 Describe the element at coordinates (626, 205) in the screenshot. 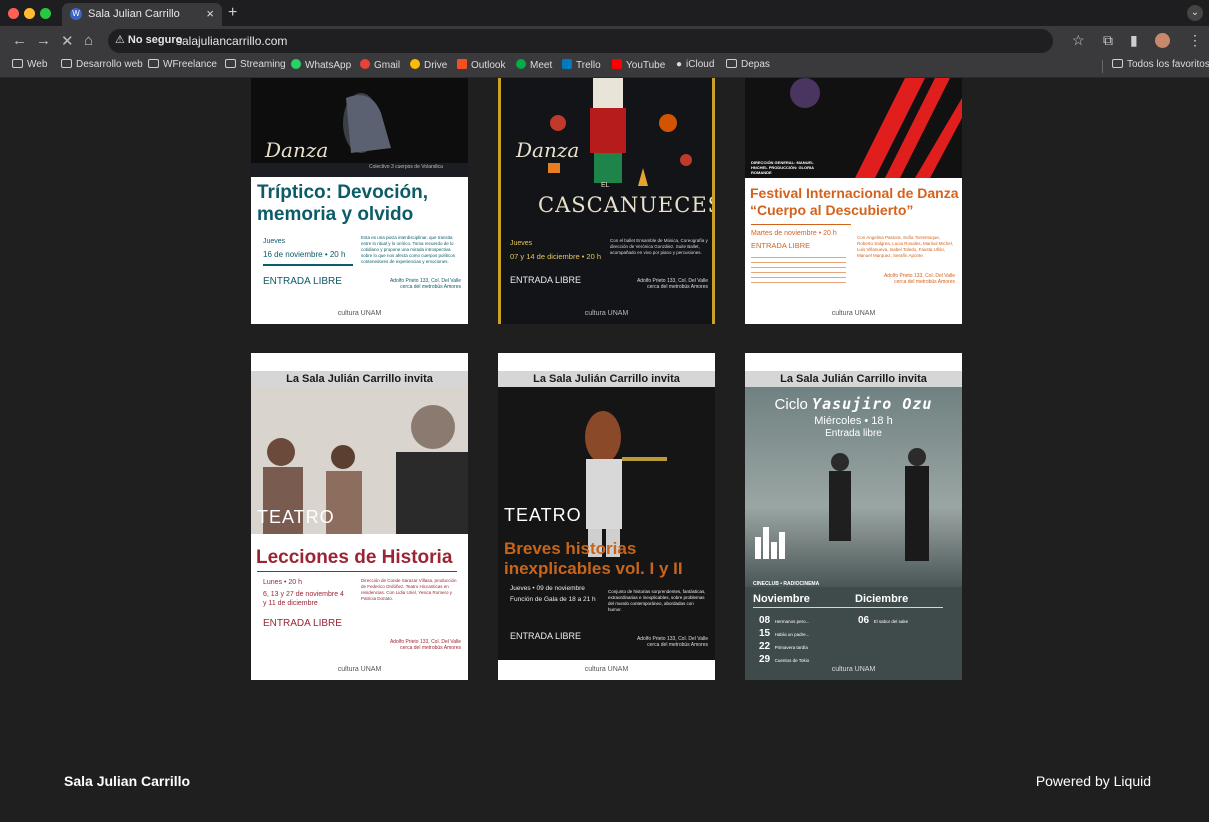

I see `poster-title: CASCANUECES` at that location.